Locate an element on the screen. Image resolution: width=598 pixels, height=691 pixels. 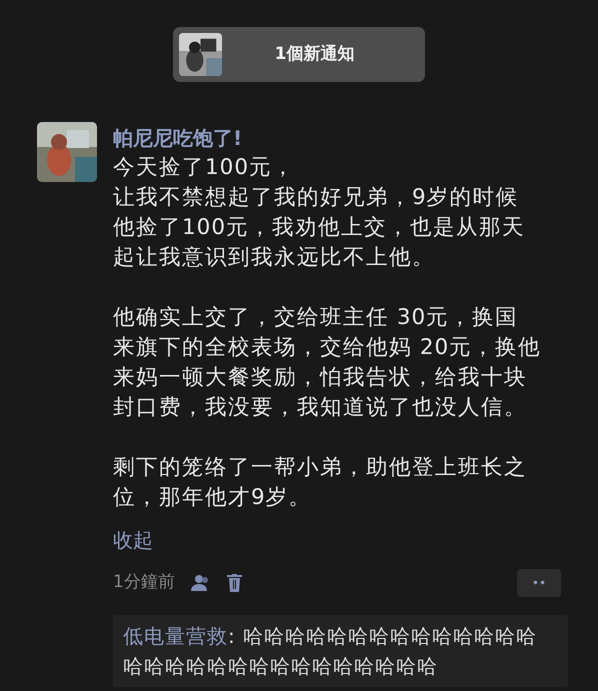
notification-button: 1個新通知 is located at coordinates (299, 54).